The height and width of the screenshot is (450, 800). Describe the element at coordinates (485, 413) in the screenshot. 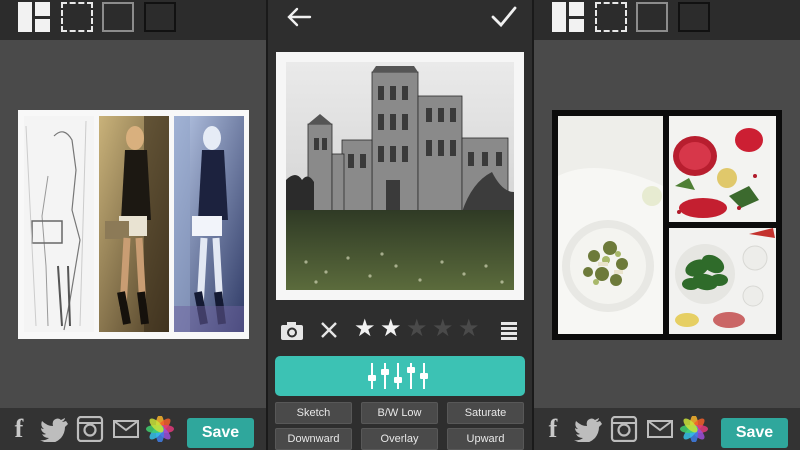

I see `filter-saturate: Saturate` at that location.